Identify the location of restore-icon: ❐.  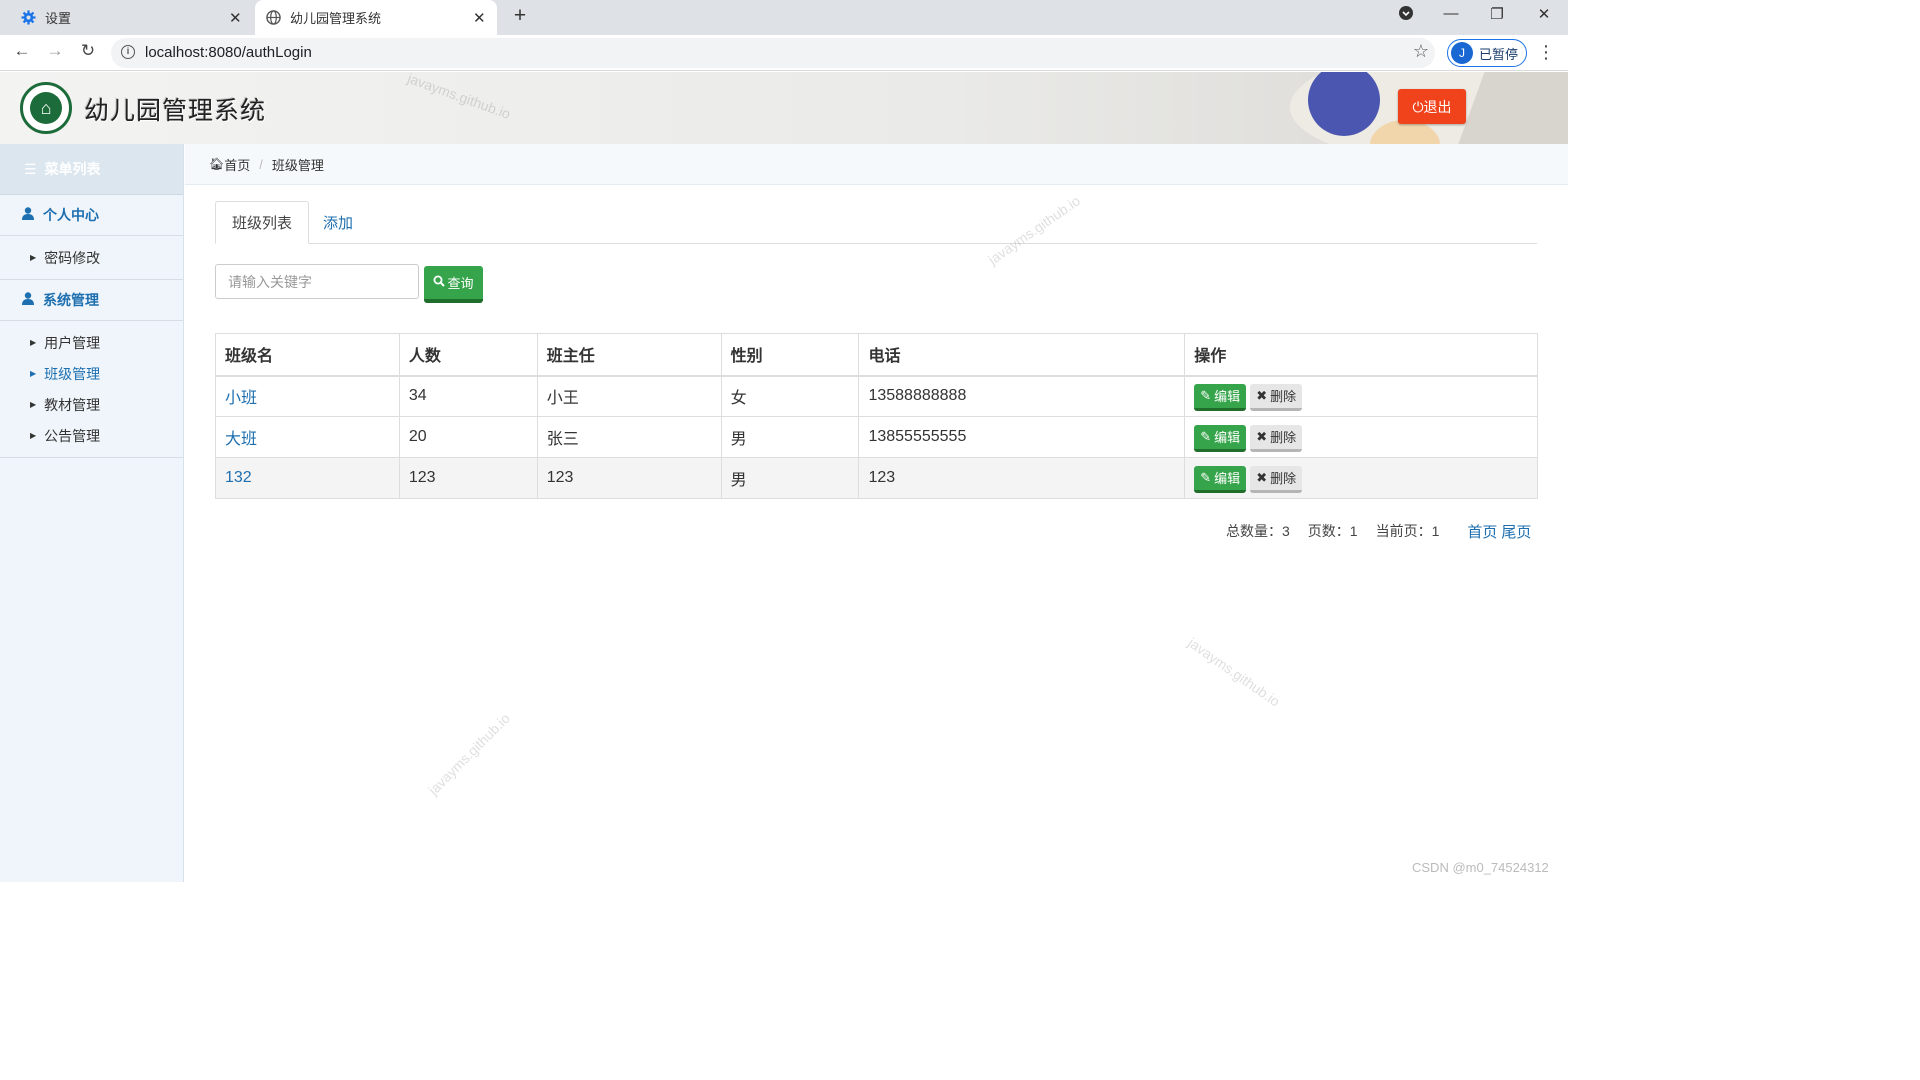
(1497, 14).